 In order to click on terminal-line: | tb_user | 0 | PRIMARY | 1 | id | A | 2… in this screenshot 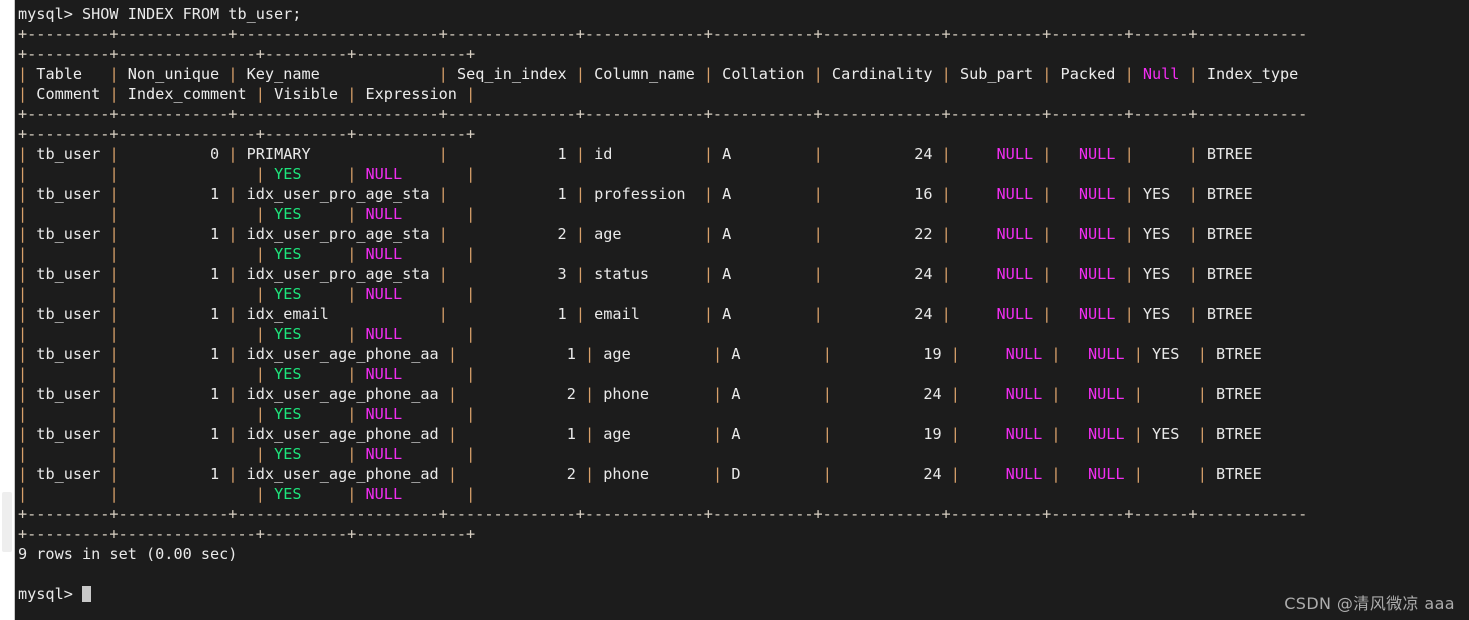, I will do `click(663, 154)`.